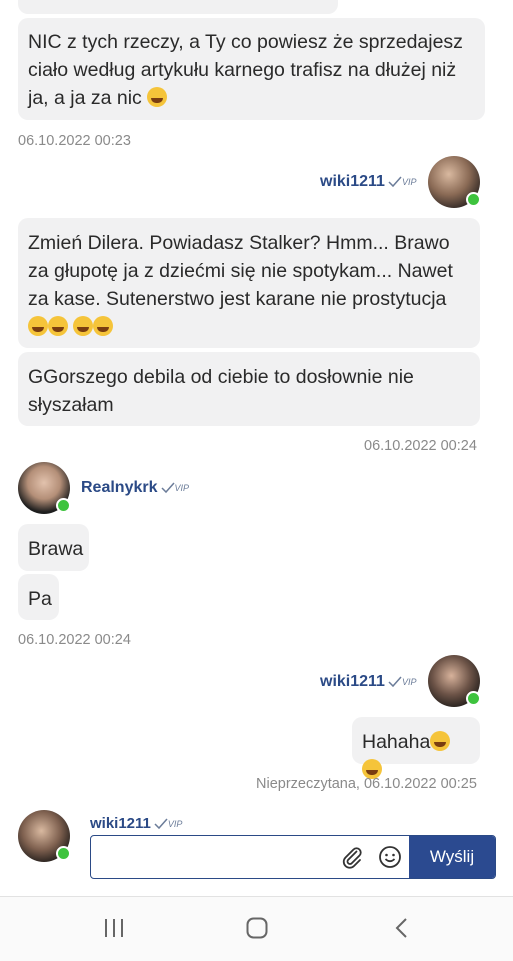  Describe the element at coordinates (44, 836) in the screenshot. I see `avatar-composer` at that location.